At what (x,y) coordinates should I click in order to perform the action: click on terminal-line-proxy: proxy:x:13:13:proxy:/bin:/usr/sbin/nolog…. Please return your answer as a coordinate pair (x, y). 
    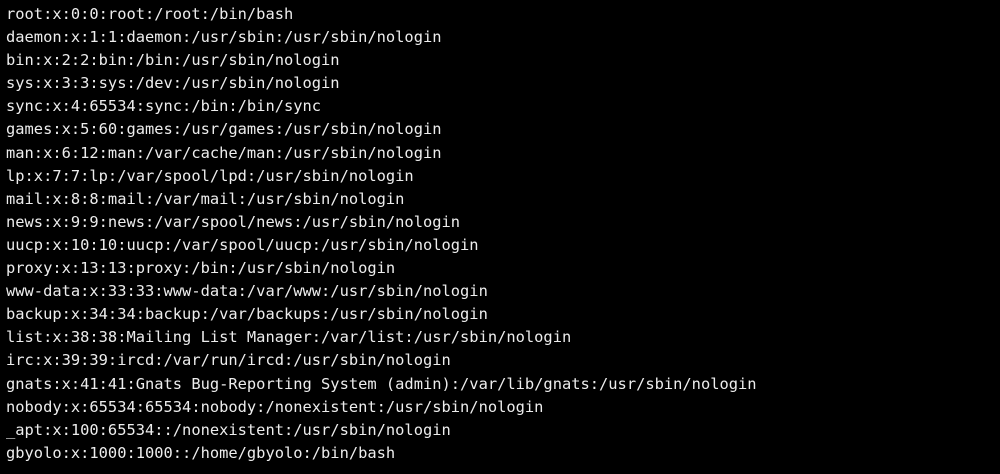
    Looking at the image, I should click on (503, 268).